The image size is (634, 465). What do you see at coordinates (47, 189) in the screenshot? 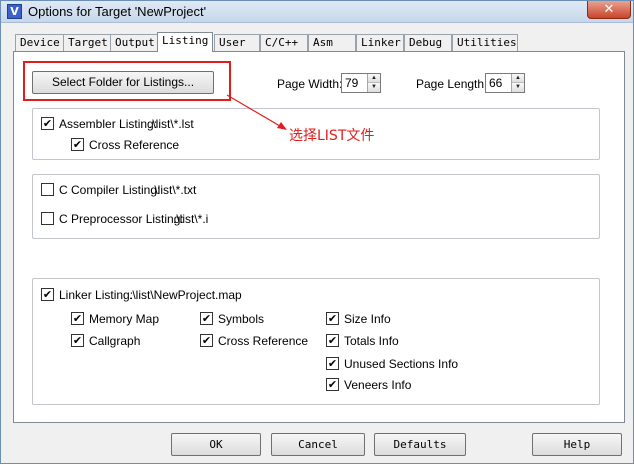
I see `c-compiler-listing-checkbox` at bounding box center [47, 189].